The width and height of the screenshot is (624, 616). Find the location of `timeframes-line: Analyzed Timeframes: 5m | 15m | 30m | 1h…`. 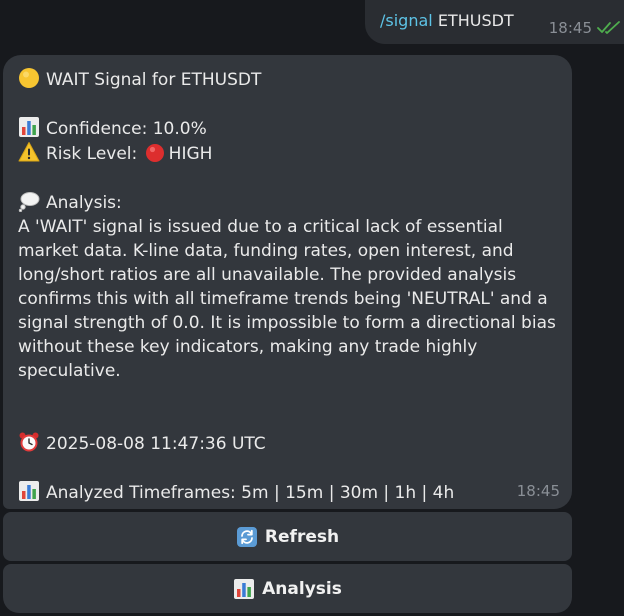

timeframes-line: Analyzed Timeframes: 5m | 15m | 30m | 1h… is located at coordinates (288, 492).